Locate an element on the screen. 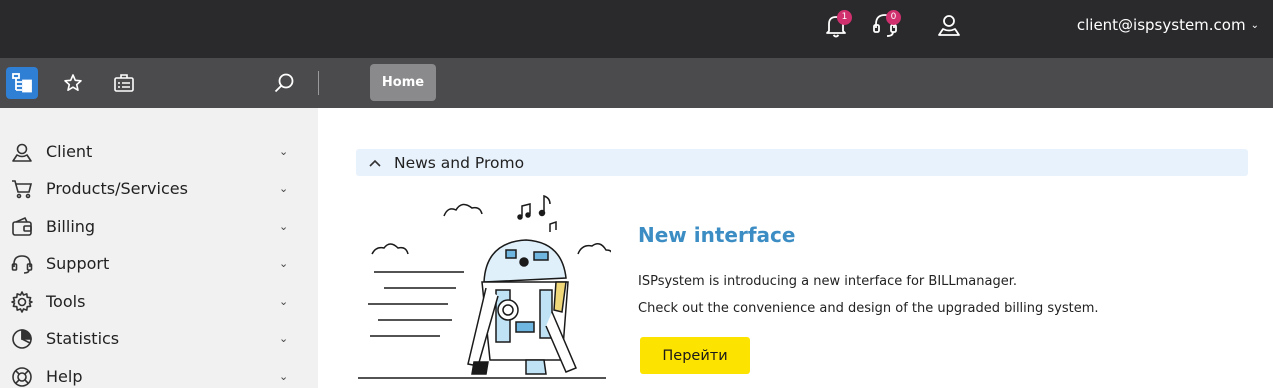  lifebuoy-icon is located at coordinates (22, 376).